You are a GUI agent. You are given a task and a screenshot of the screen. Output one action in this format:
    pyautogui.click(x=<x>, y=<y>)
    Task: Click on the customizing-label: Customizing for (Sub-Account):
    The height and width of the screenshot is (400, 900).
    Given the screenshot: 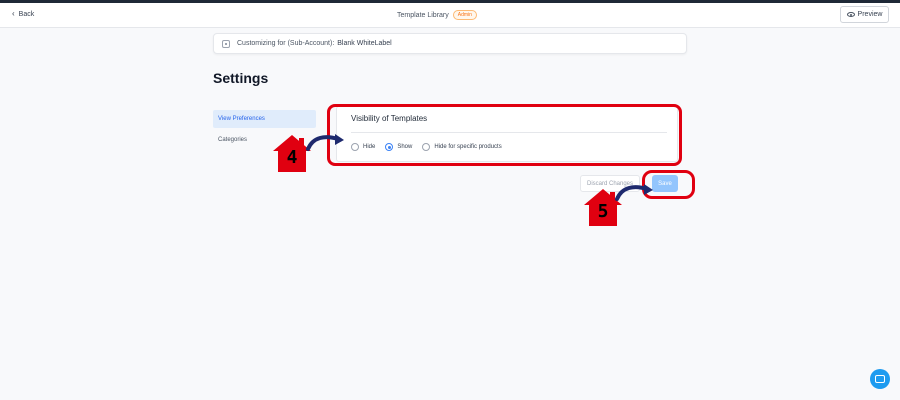 What is the action you would take?
    pyautogui.click(x=286, y=43)
    